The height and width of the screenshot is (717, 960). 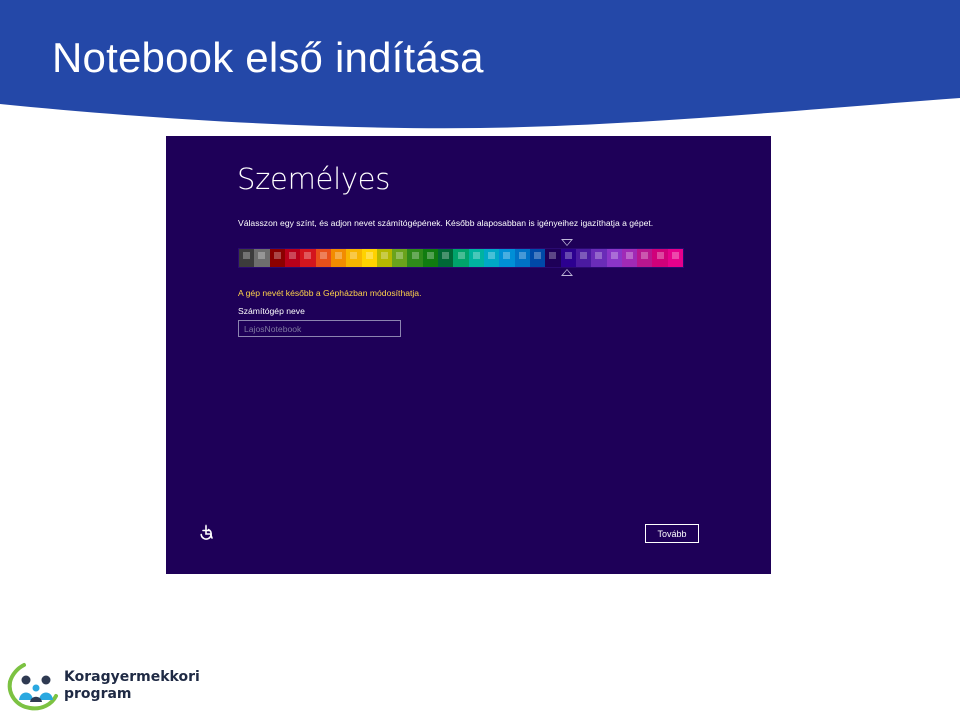 What do you see at coordinates (567, 242) in the screenshot?
I see `color-selector-top-marker` at bounding box center [567, 242].